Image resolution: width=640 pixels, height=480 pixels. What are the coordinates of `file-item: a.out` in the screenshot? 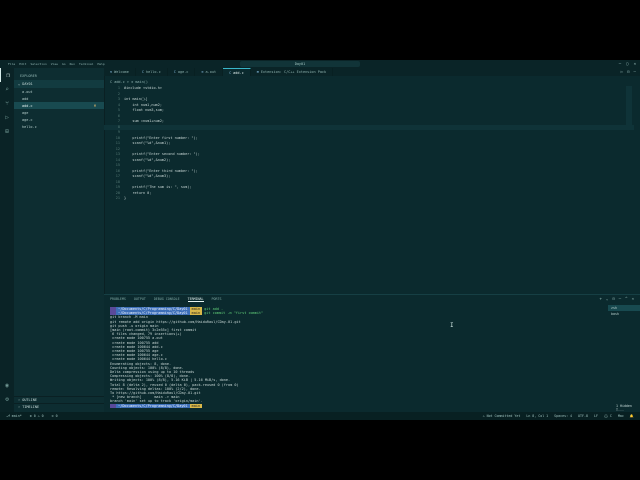 It's located at (59, 91).